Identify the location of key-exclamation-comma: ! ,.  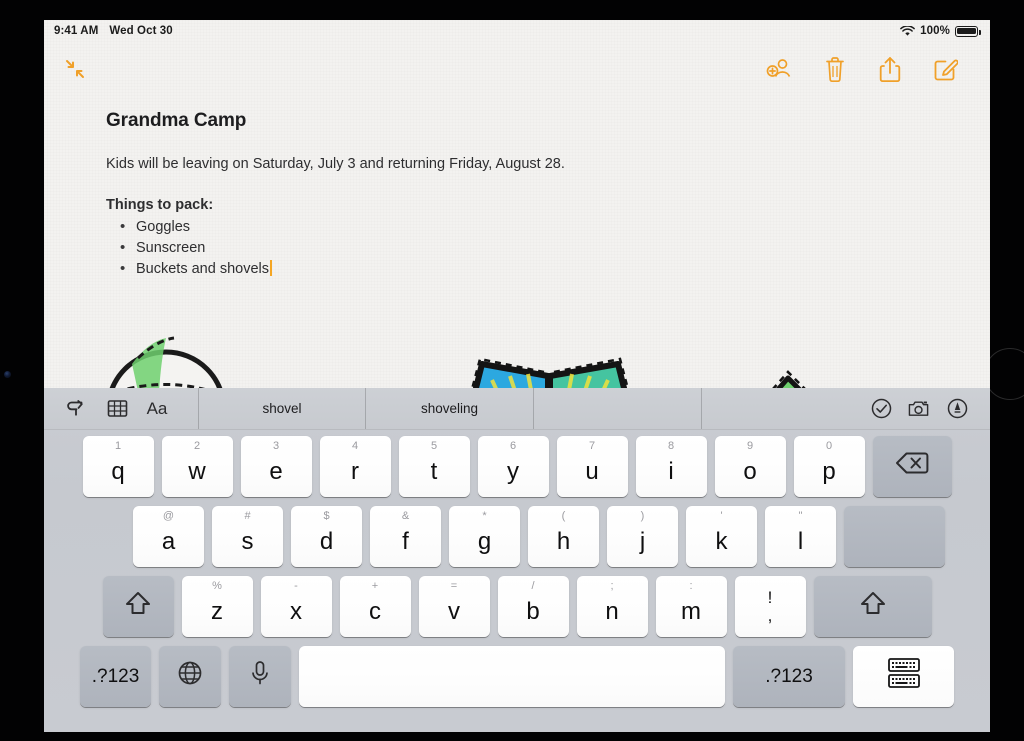
(770, 606).